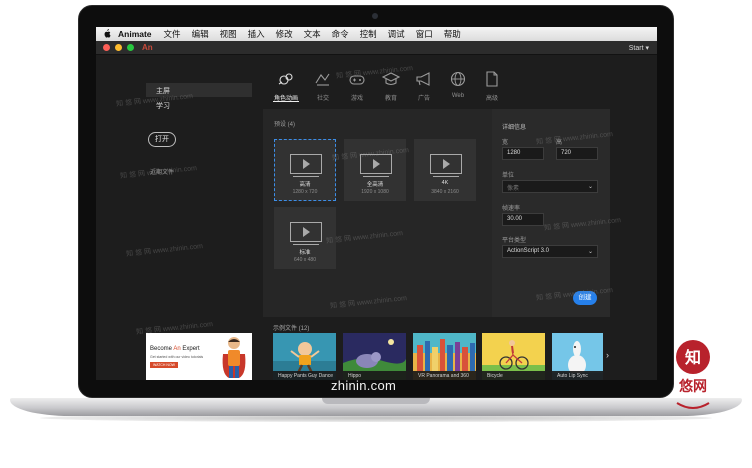  Describe the element at coordinates (505, 143) in the screenshot. I see `width-label: 宽` at that location.